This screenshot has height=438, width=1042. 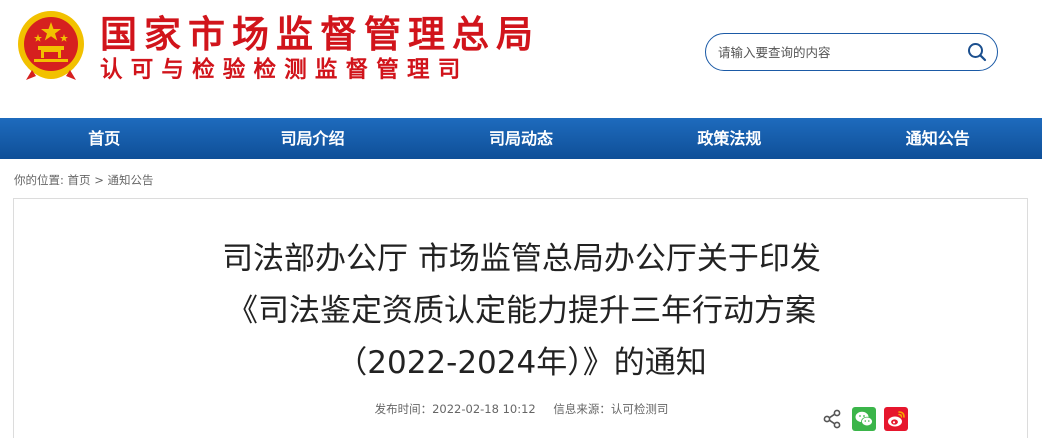 What do you see at coordinates (611, 409) in the screenshot?
I see `info-source: 信息来源：认可检测司` at bounding box center [611, 409].